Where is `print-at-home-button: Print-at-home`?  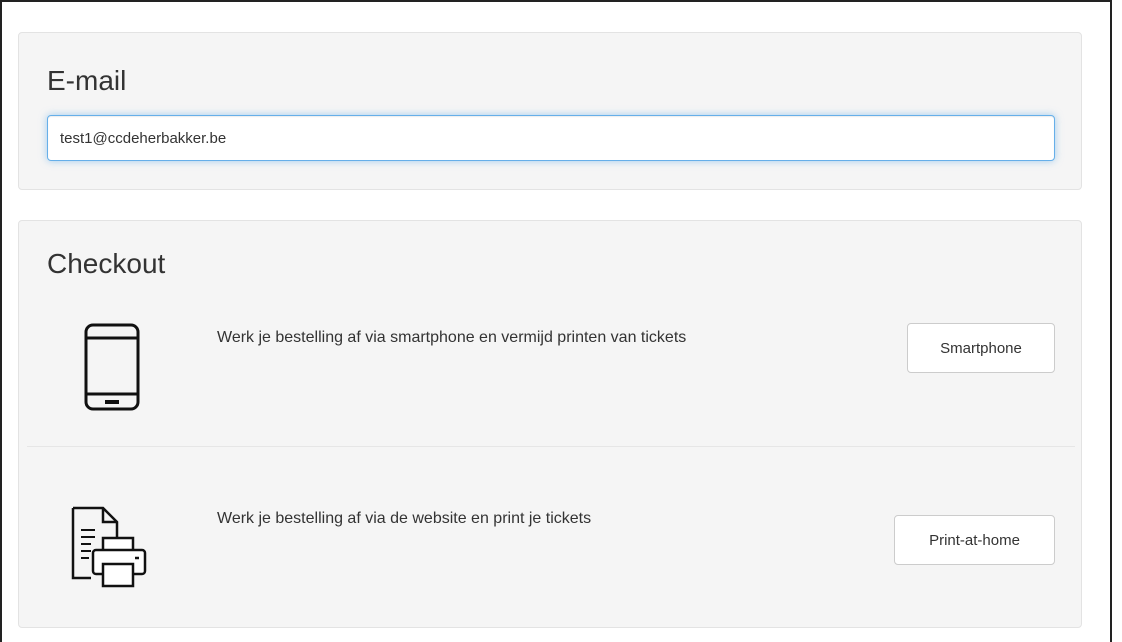 print-at-home-button: Print-at-home is located at coordinates (974, 540).